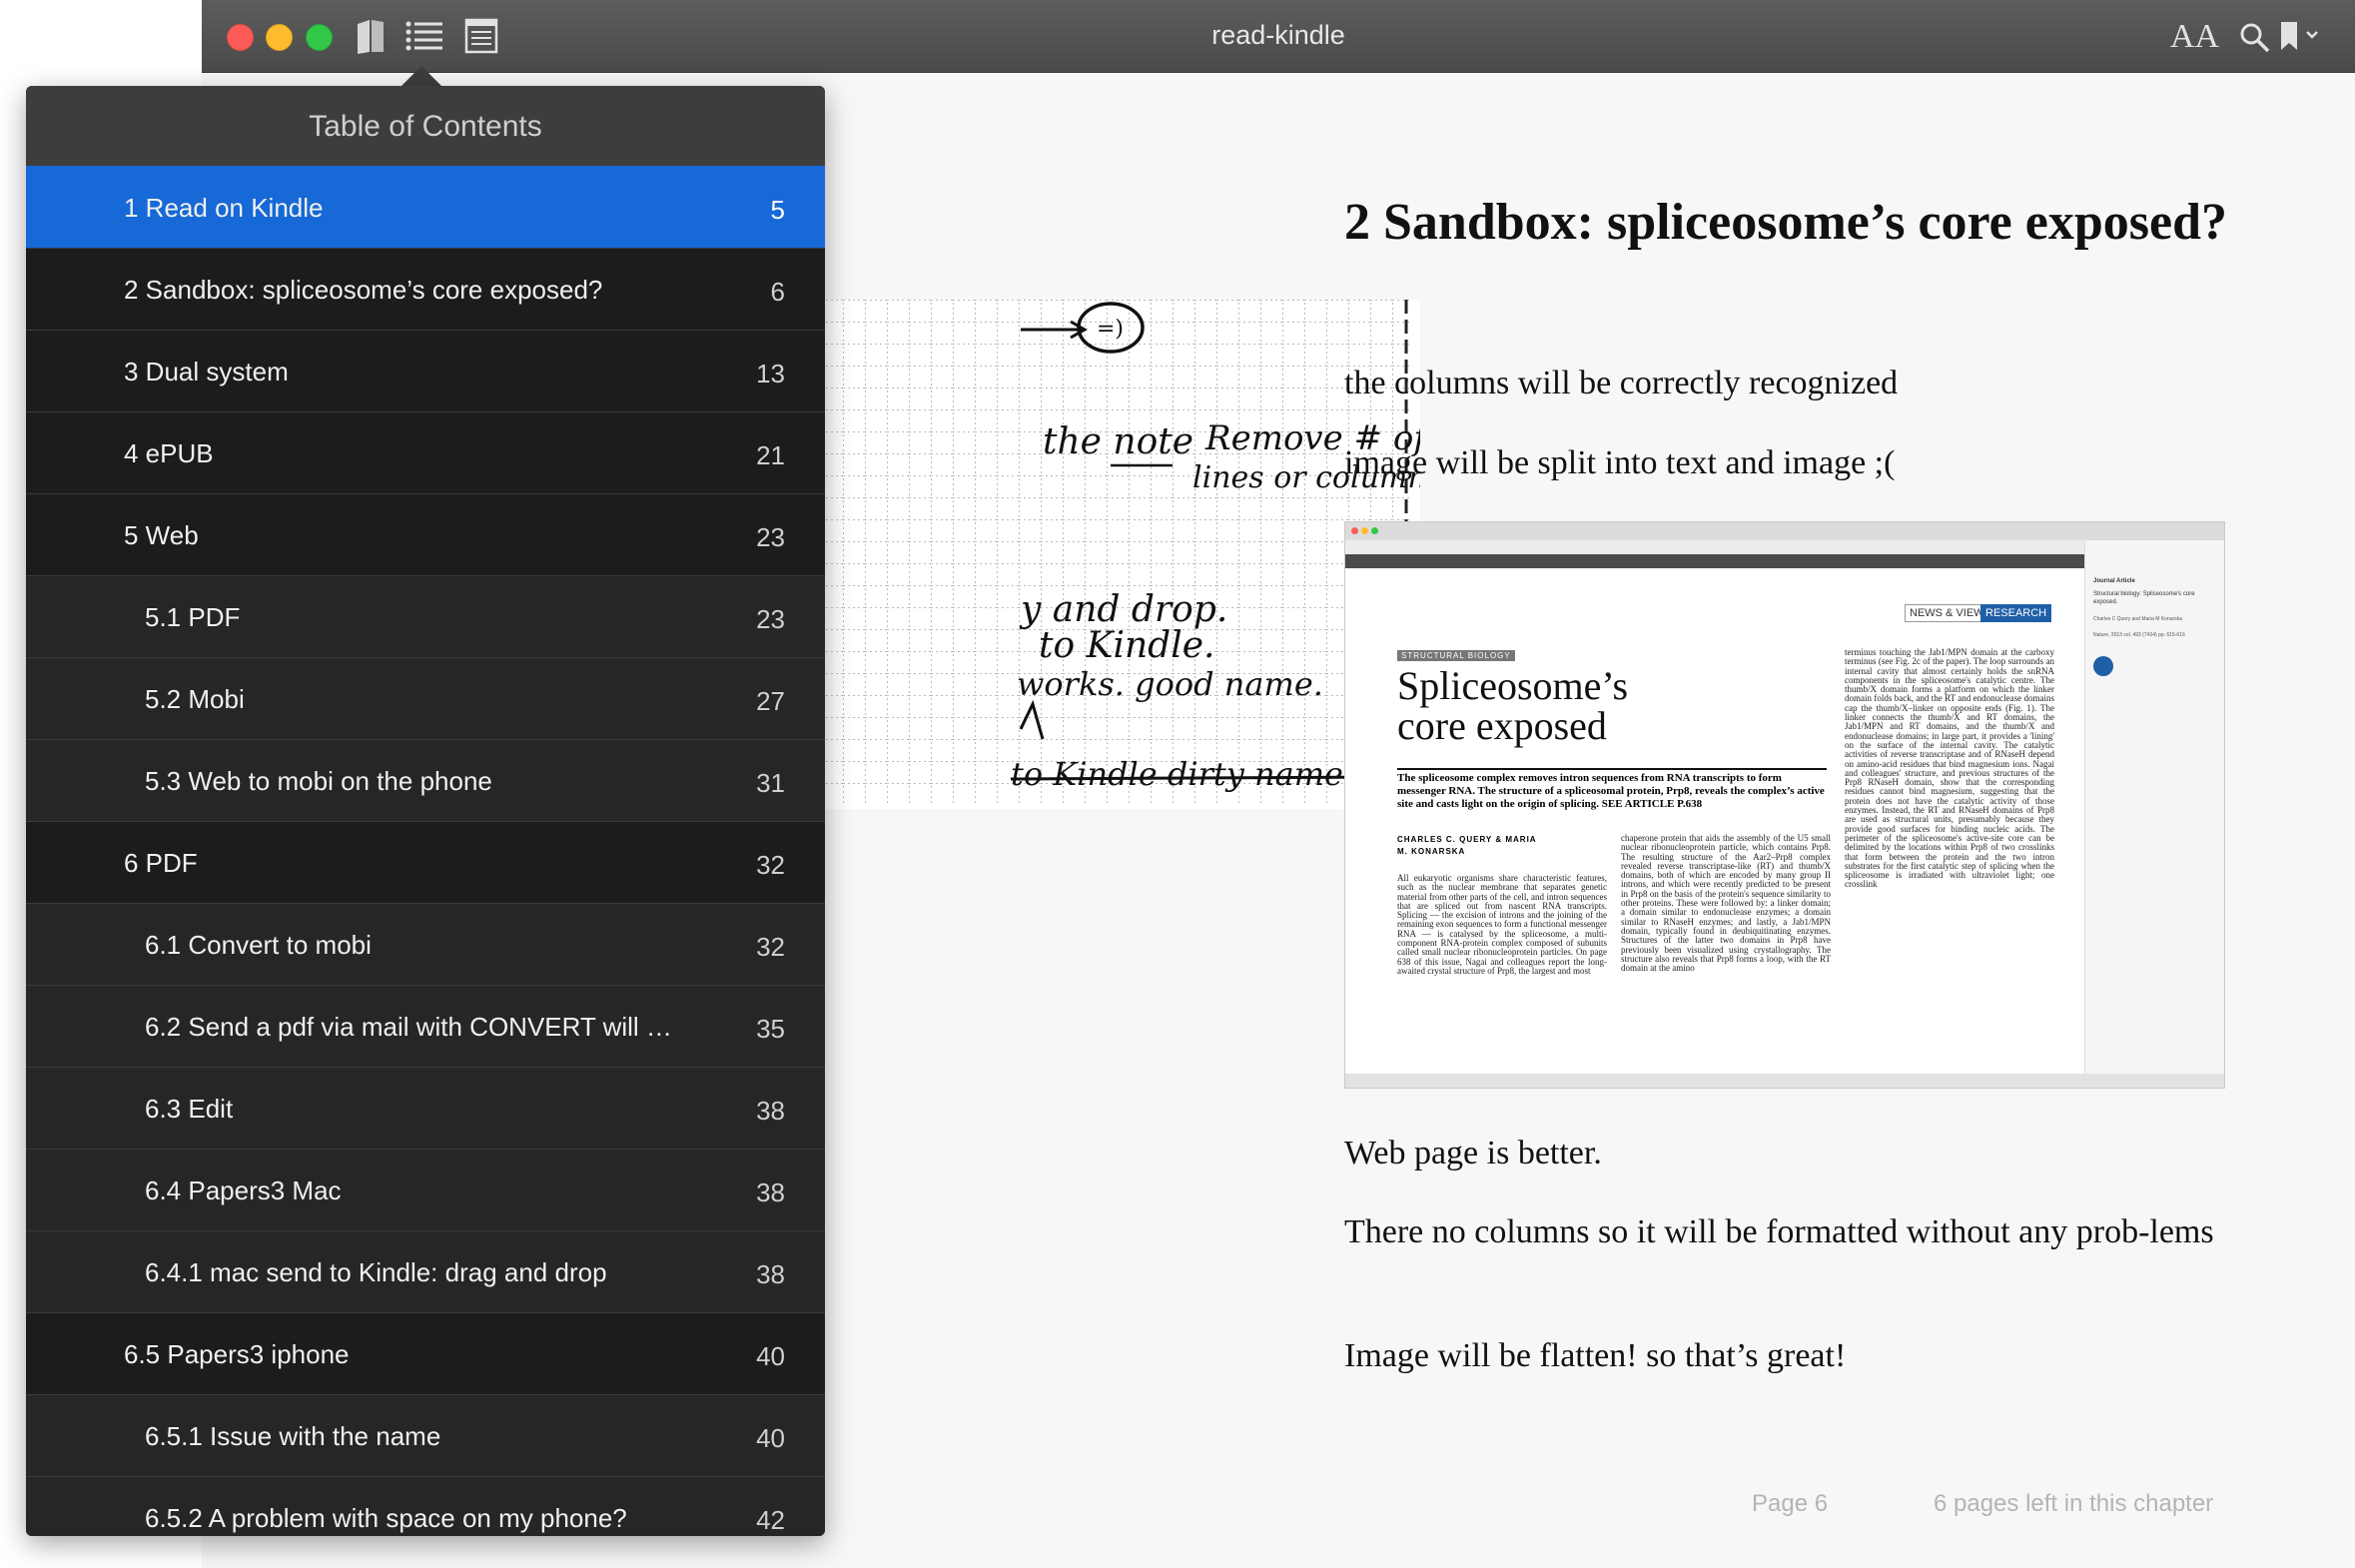 Image resolution: width=2355 pixels, height=1568 pixels. Describe the element at coordinates (425, 1189) in the screenshot. I see `toc-item: 6.4 Papers3 Mac 38` at that location.